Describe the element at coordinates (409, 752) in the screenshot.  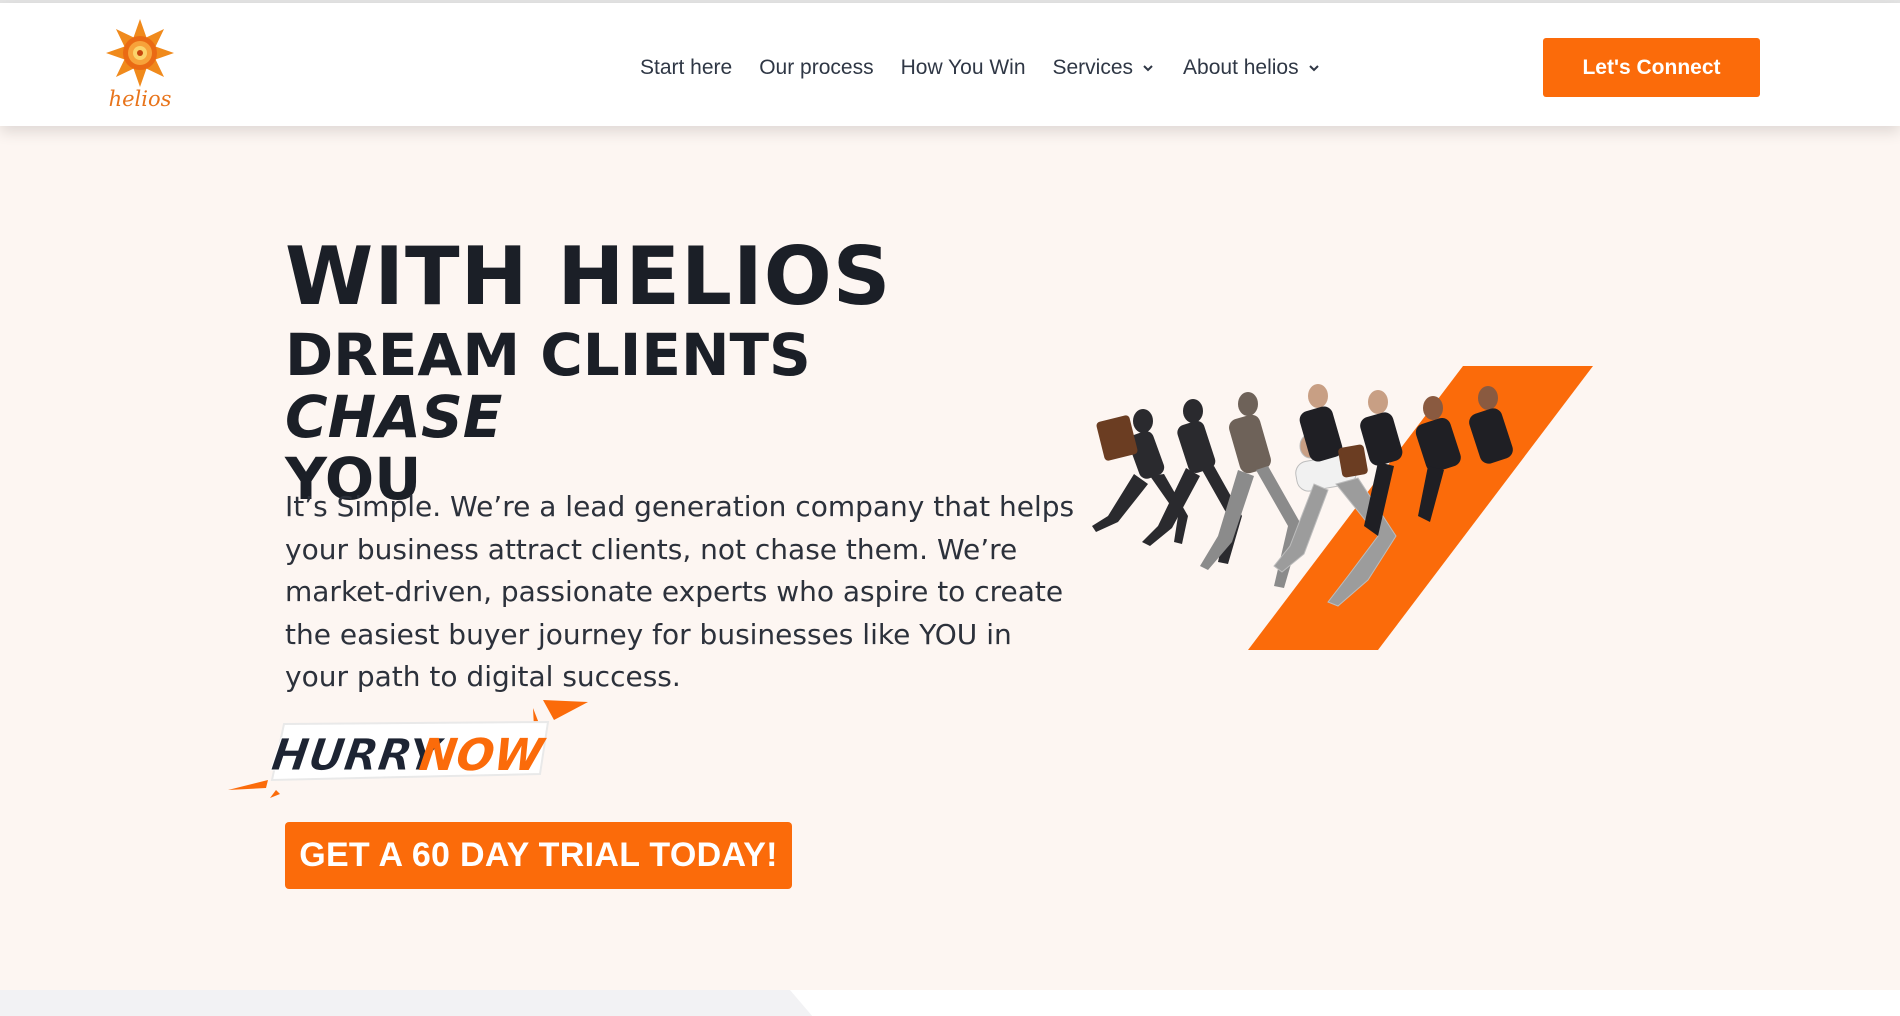
I see `hurry-now-badge: HURRY NOW` at that location.